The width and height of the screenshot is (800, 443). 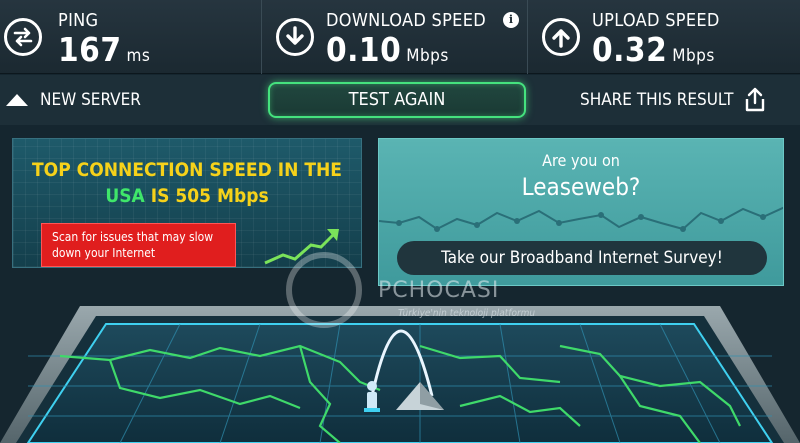 What do you see at coordinates (324, 290) in the screenshot?
I see `power-logo-icon` at bounding box center [324, 290].